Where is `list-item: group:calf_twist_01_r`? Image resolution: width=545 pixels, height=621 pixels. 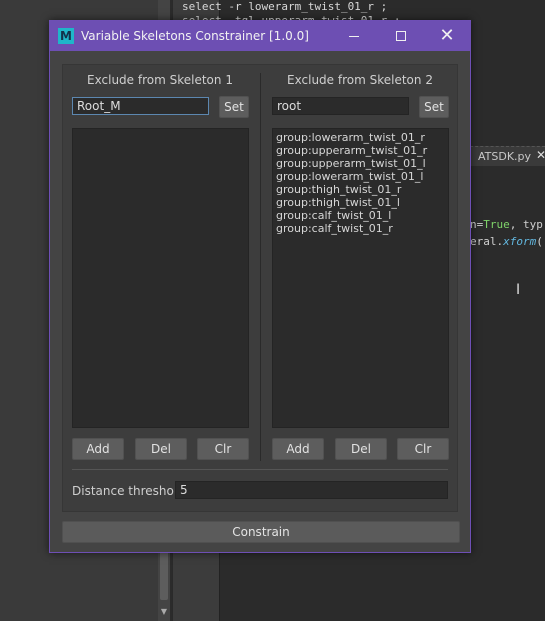
list-item: group:calf_twist_01_r is located at coordinates (360, 228).